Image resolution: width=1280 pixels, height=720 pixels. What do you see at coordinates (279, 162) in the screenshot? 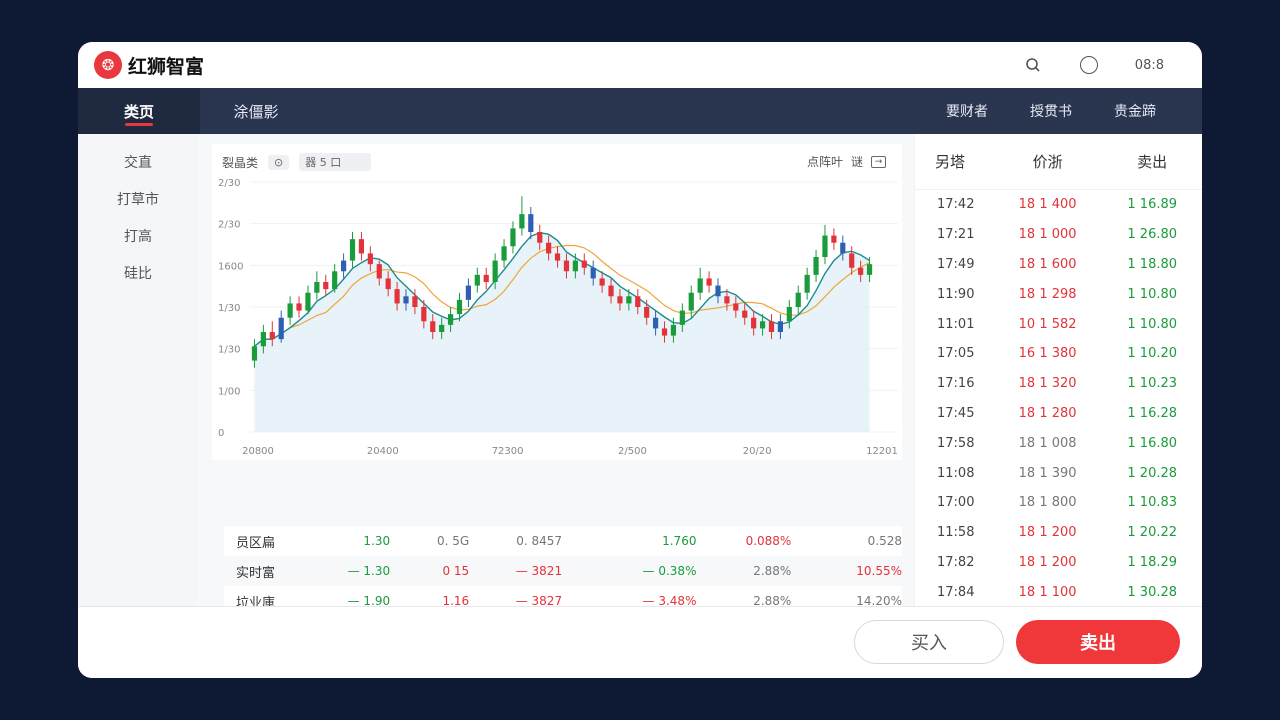
I see `period-icon: ⊙` at bounding box center [279, 162].